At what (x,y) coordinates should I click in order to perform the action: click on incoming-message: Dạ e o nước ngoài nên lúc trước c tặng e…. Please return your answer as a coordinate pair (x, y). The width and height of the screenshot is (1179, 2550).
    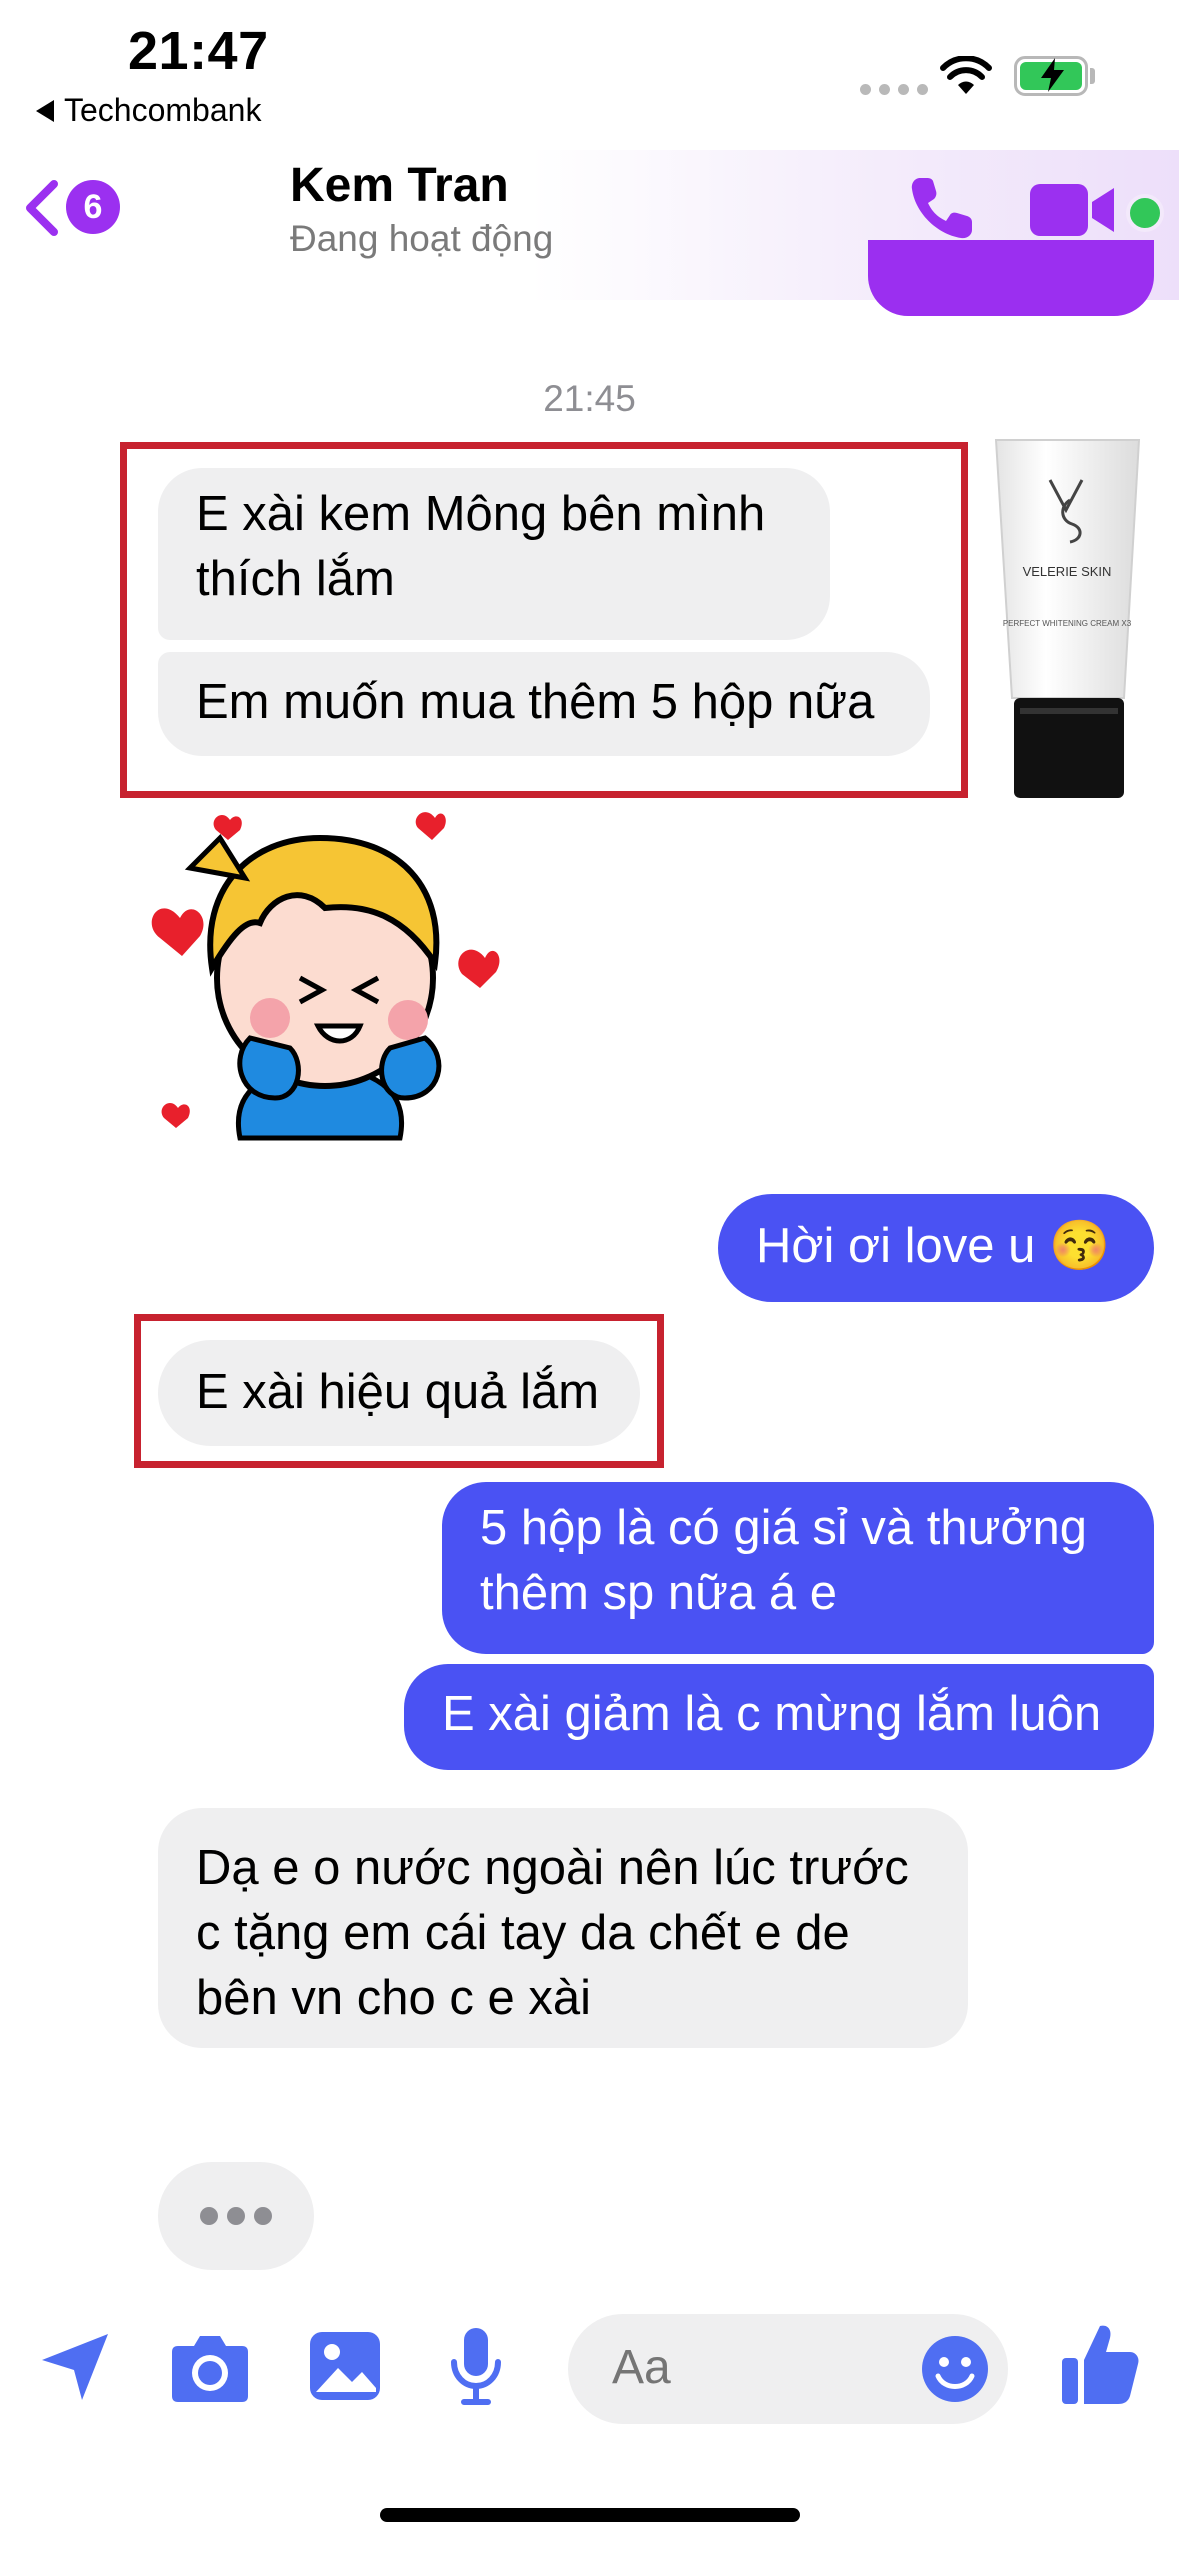
    Looking at the image, I should click on (563, 1928).